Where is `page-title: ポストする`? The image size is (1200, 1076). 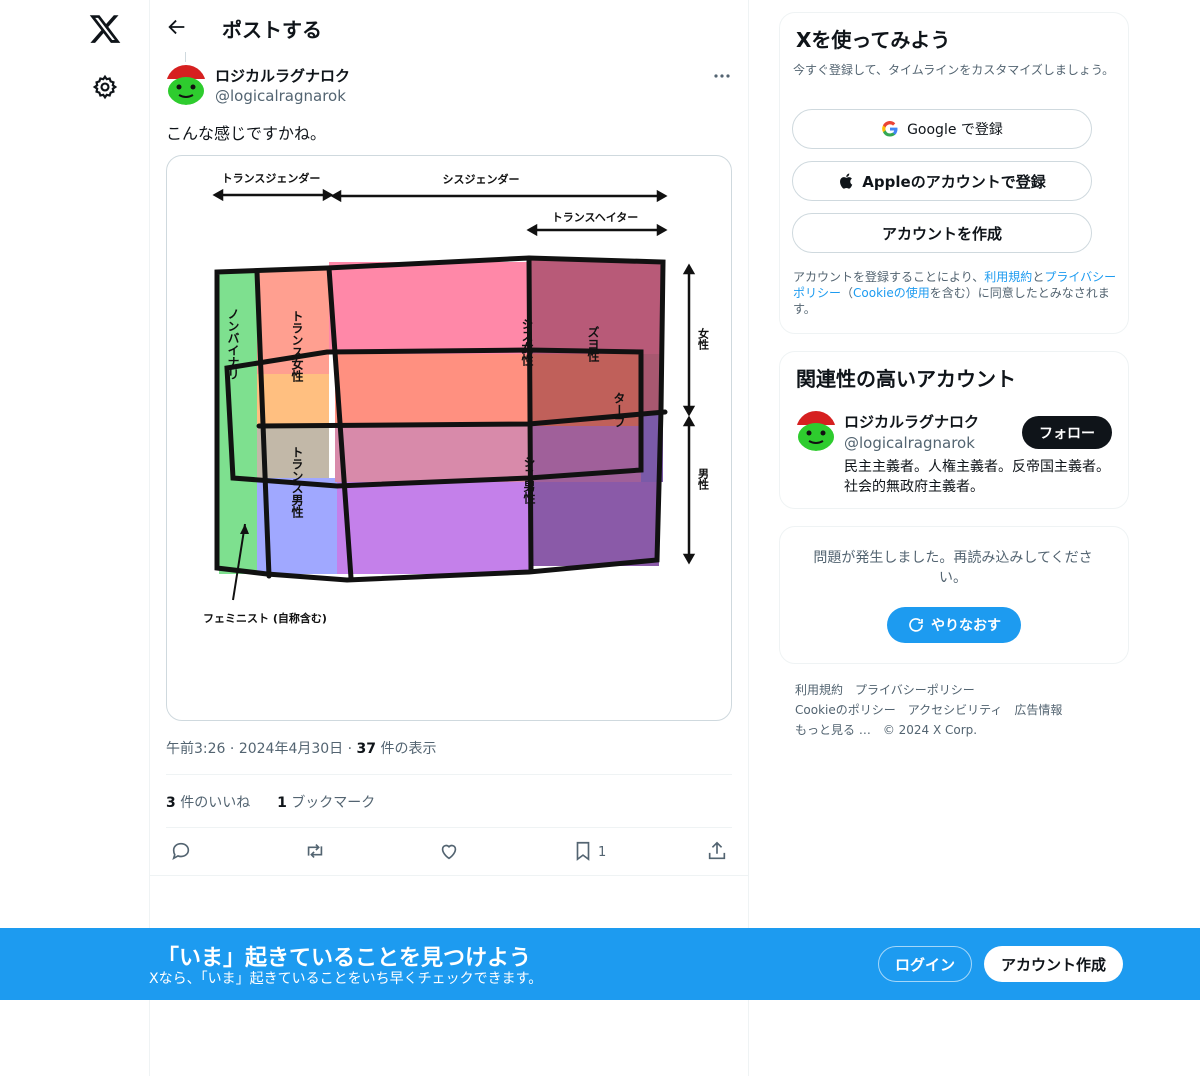
page-title: ポストする is located at coordinates (272, 30).